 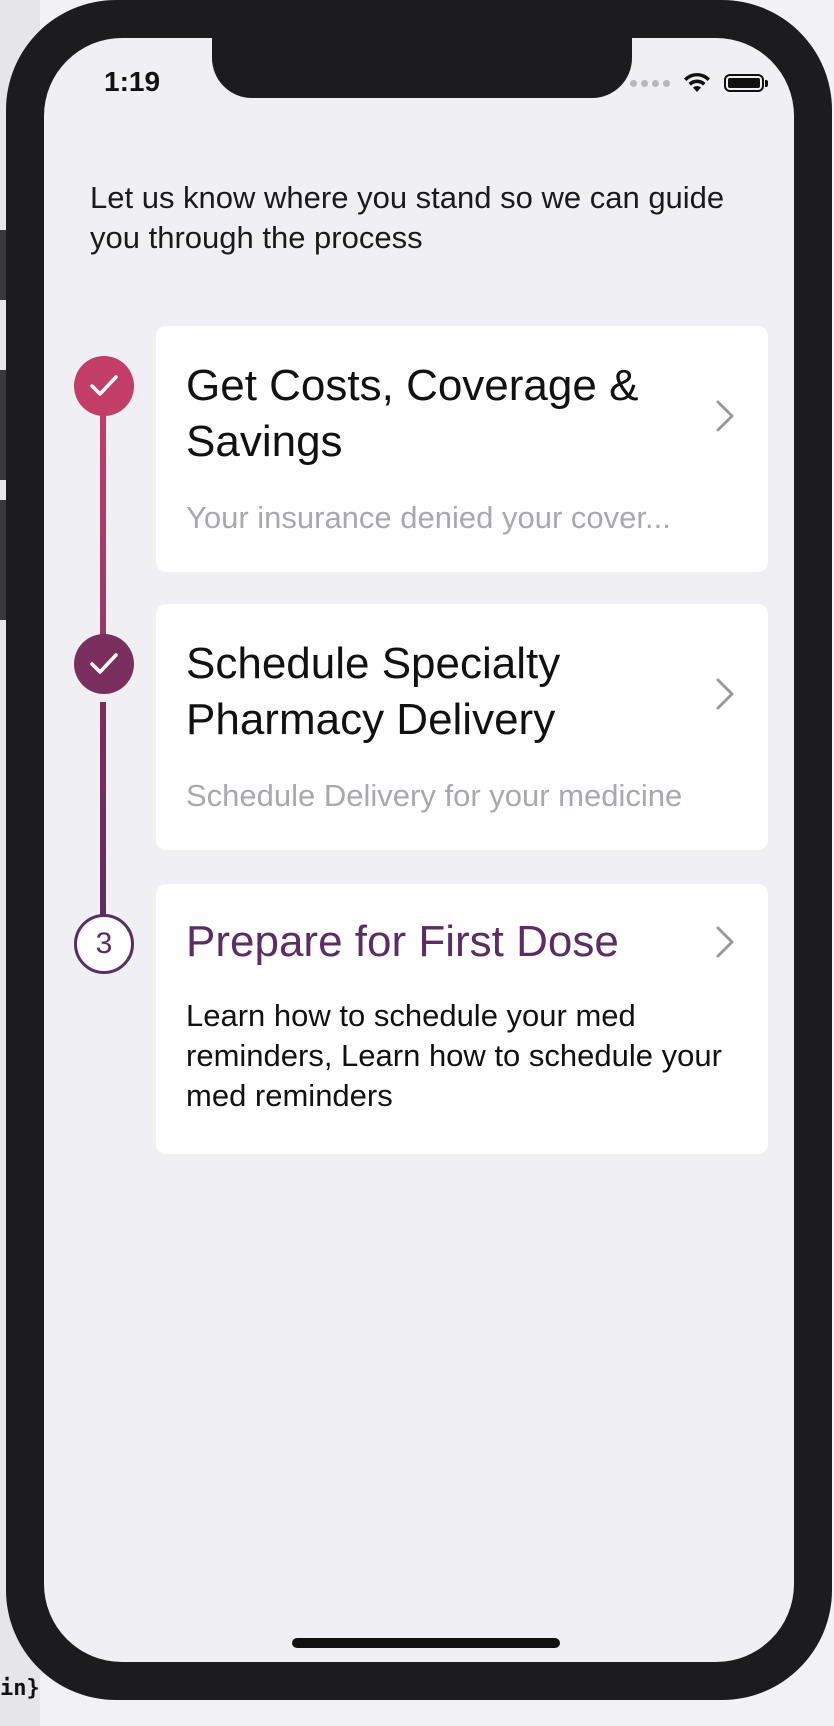 What do you see at coordinates (132, 81) in the screenshot?
I see `status-time: 1:19` at bounding box center [132, 81].